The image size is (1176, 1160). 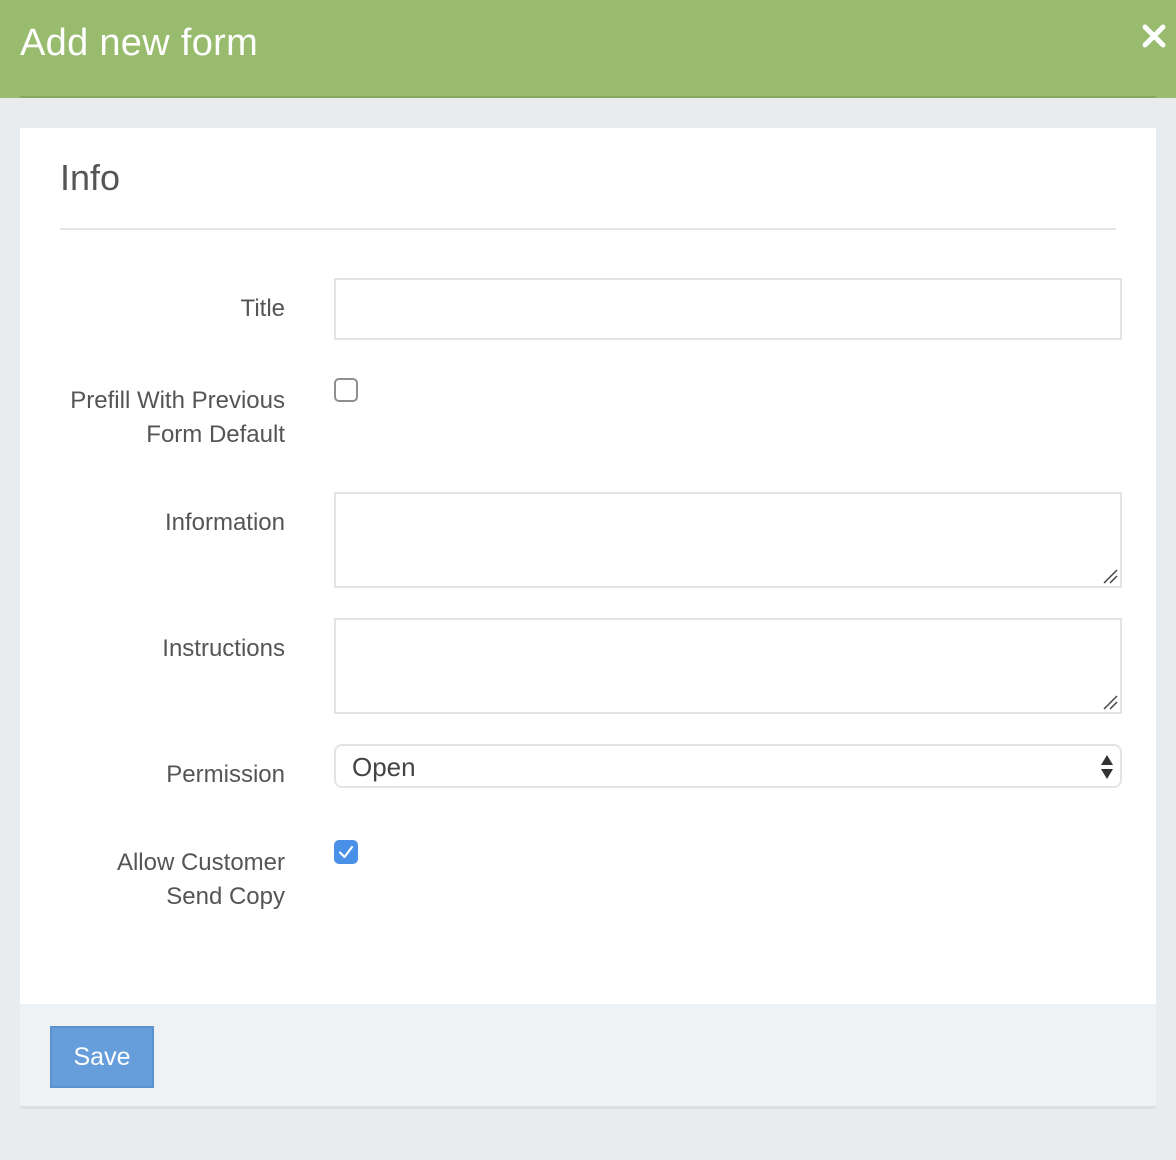 I want to click on section-title: Info, so click(x=90, y=177).